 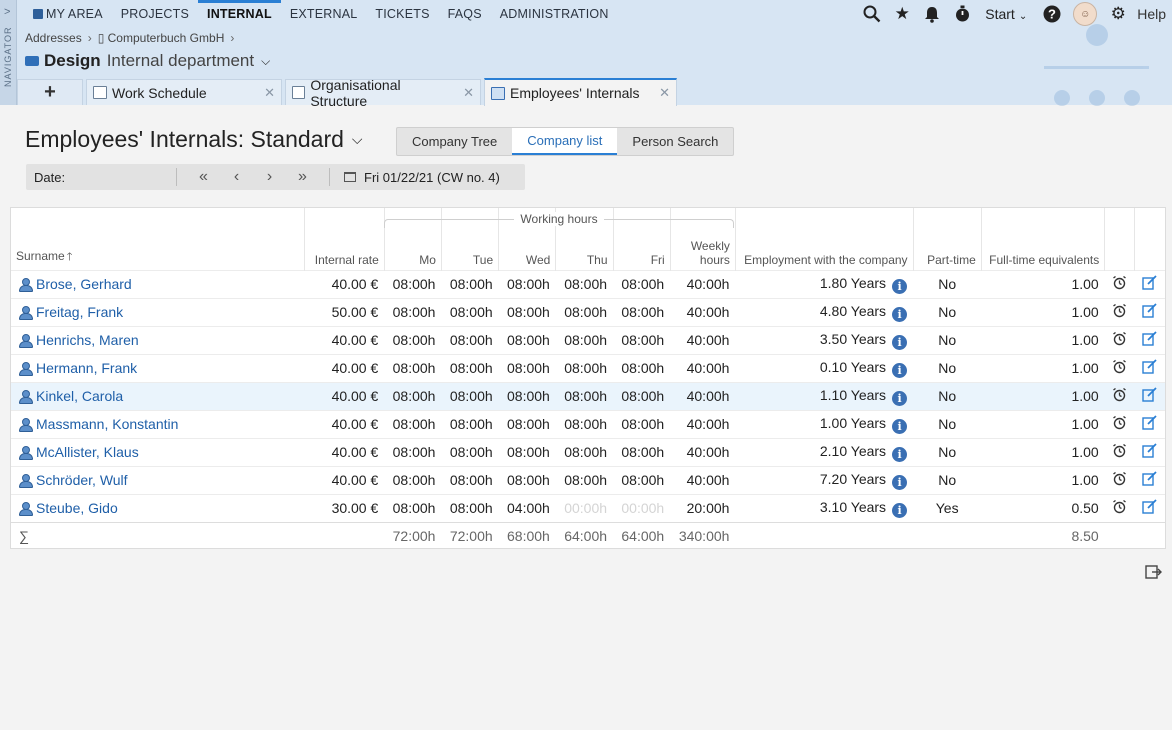 I want to click on export-icon, so click(x=1154, y=574).